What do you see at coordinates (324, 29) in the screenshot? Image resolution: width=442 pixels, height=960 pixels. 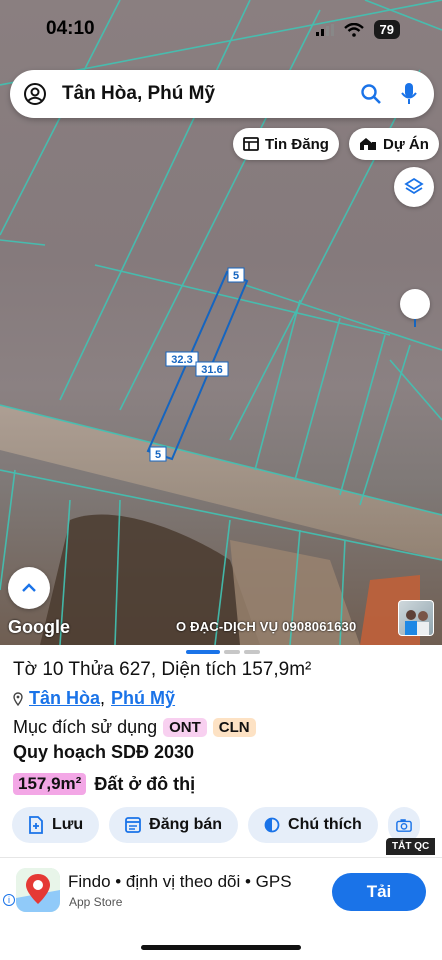 I see `cellular-signal-icon` at bounding box center [324, 29].